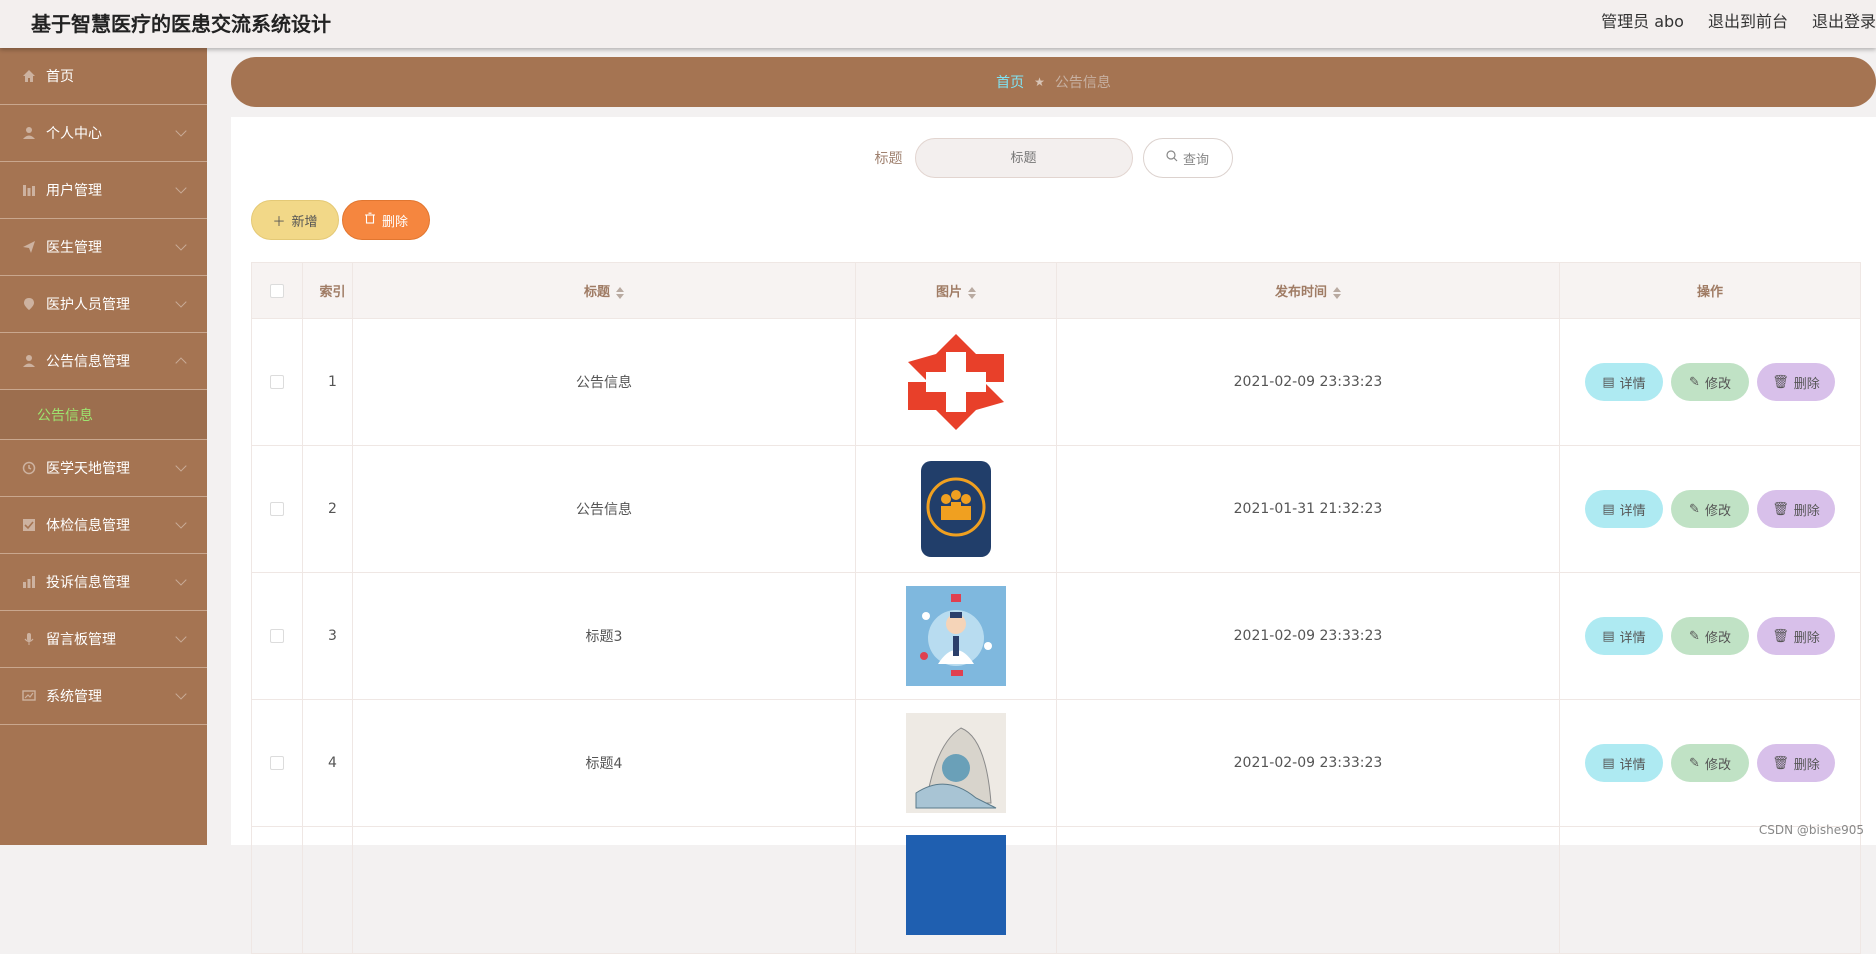 This screenshot has height=954, width=1876. What do you see at coordinates (29, 582) in the screenshot?
I see `bar-chart-icon` at bounding box center [29, 582].